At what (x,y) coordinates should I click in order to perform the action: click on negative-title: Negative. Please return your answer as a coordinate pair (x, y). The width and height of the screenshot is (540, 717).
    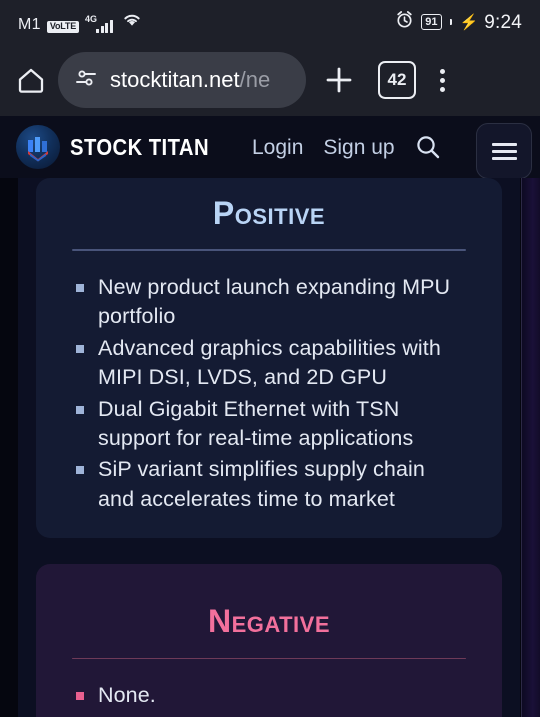
    Looking at the image, I should click on (269, 621).